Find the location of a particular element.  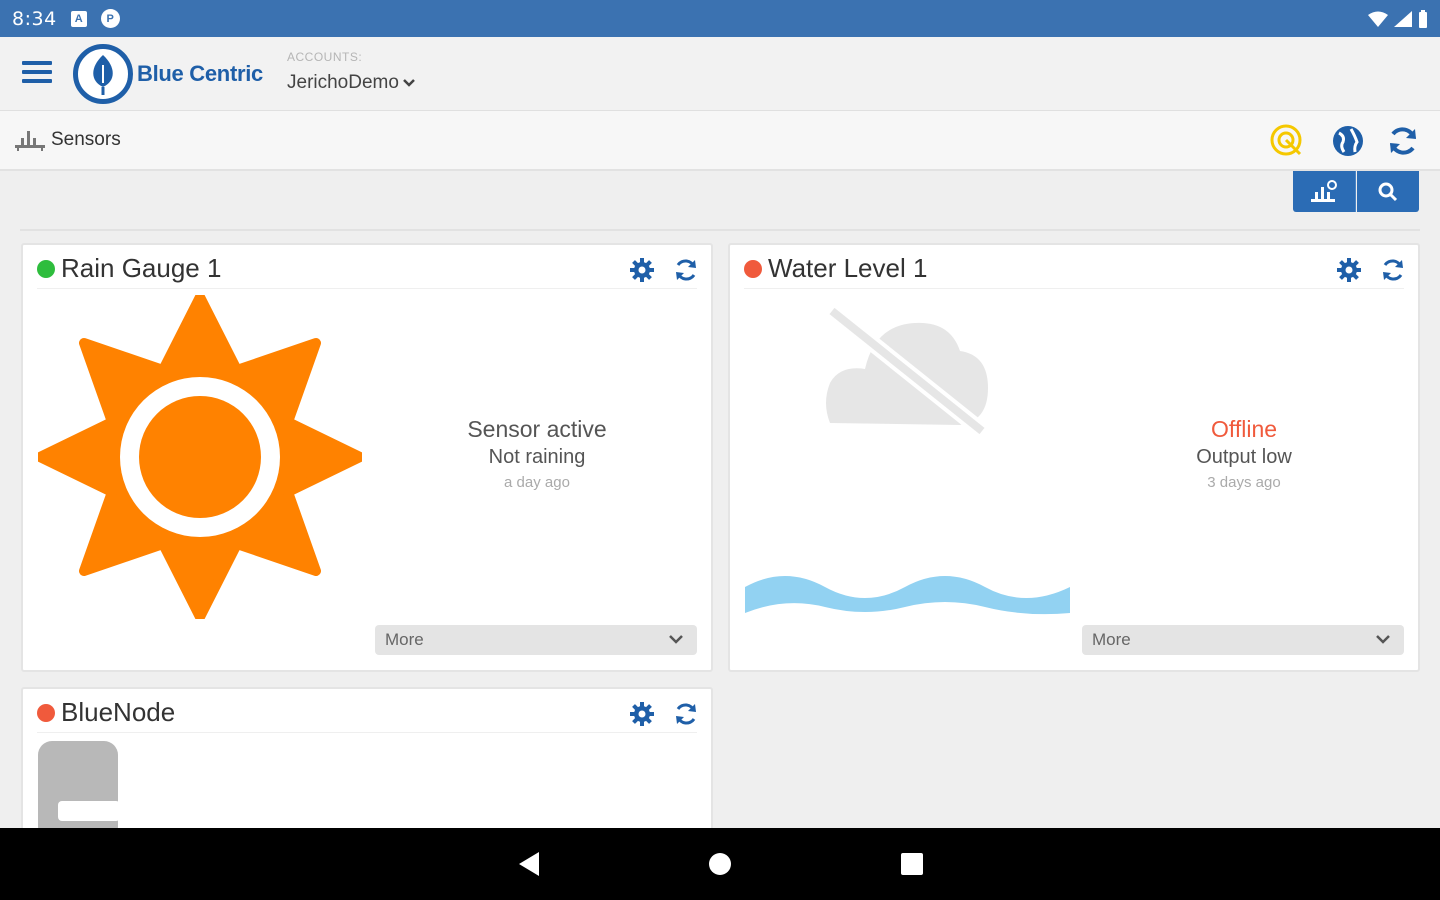

sensor-name: Water Level 1 is located at coordinates (848, 268).